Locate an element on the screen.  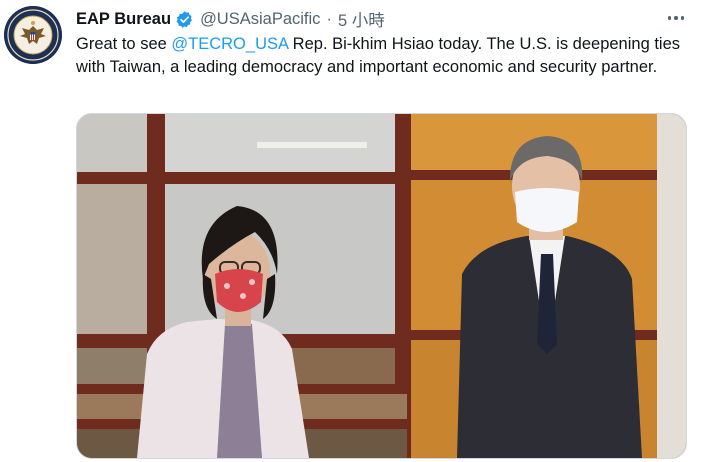
state-department-seal-icon is located at coordinates (33, 35).